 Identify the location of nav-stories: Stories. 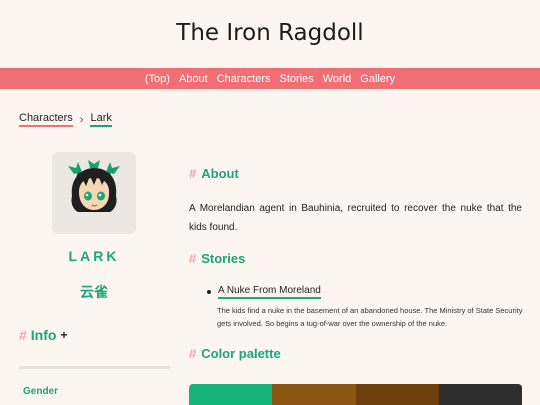
(296, 79).